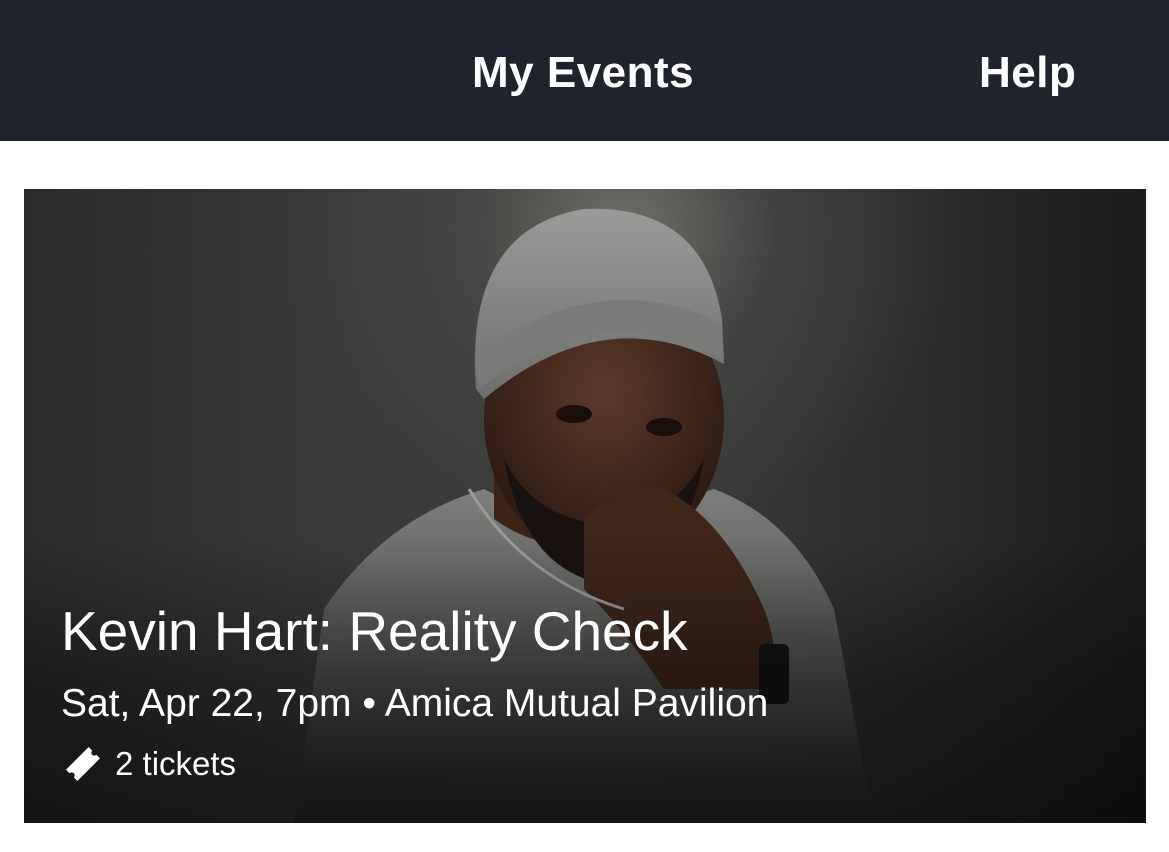 The height and width of the screenshot is (852, 1169). What do you see at coordinates (583, 73) in the screenshot?
I see `nav-my-events-link: My Events` at bounding box center [583, 73].